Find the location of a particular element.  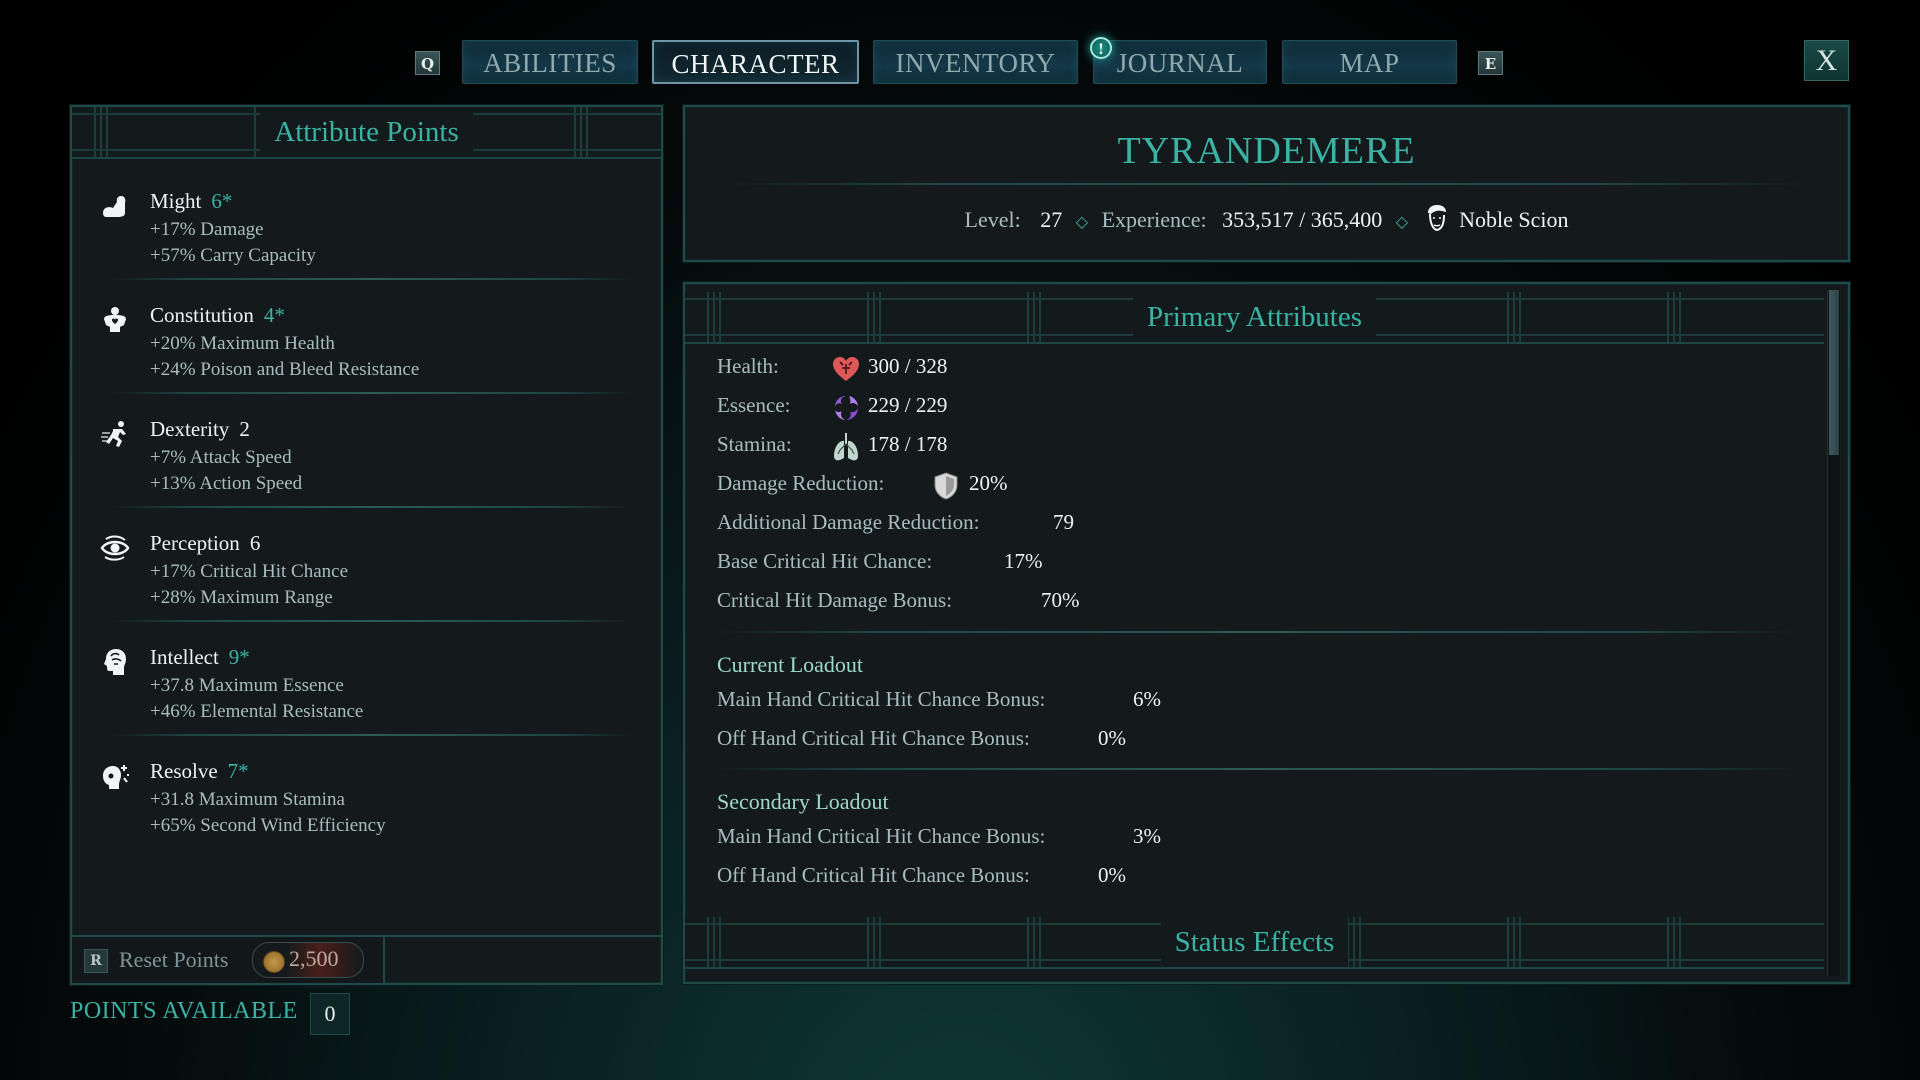

attribute-bonus: +65% Second Wind Efficiency is located at coordinates (268, 825).